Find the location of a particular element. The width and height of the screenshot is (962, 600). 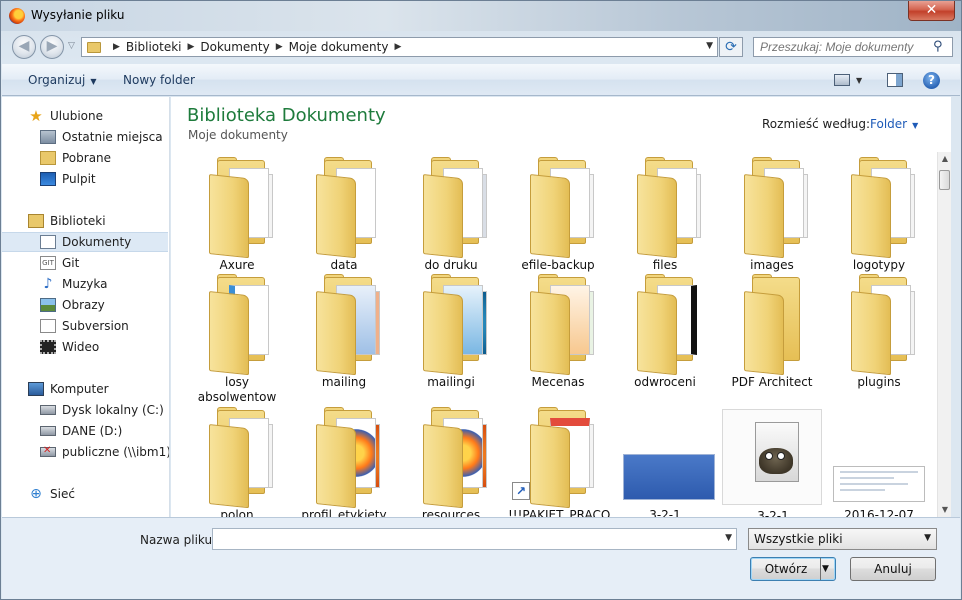

documents-library-icon is located at coordinates (48, 242).